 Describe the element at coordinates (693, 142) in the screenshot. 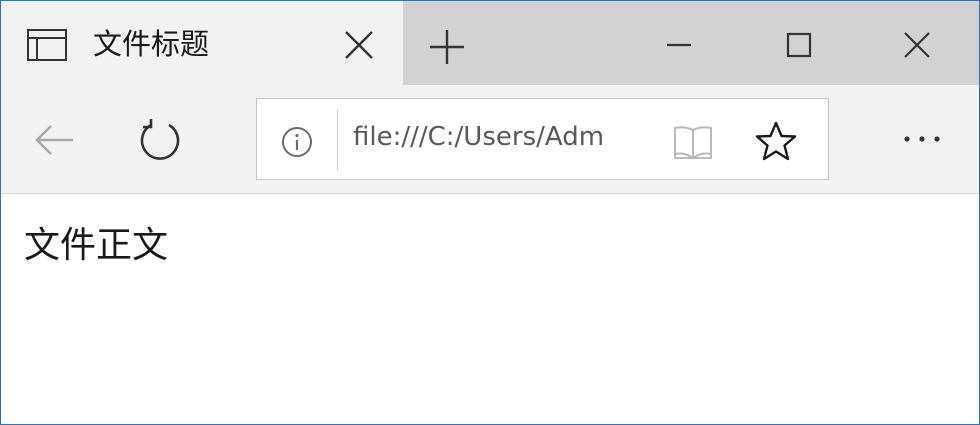

I see `book-icon` at that location.